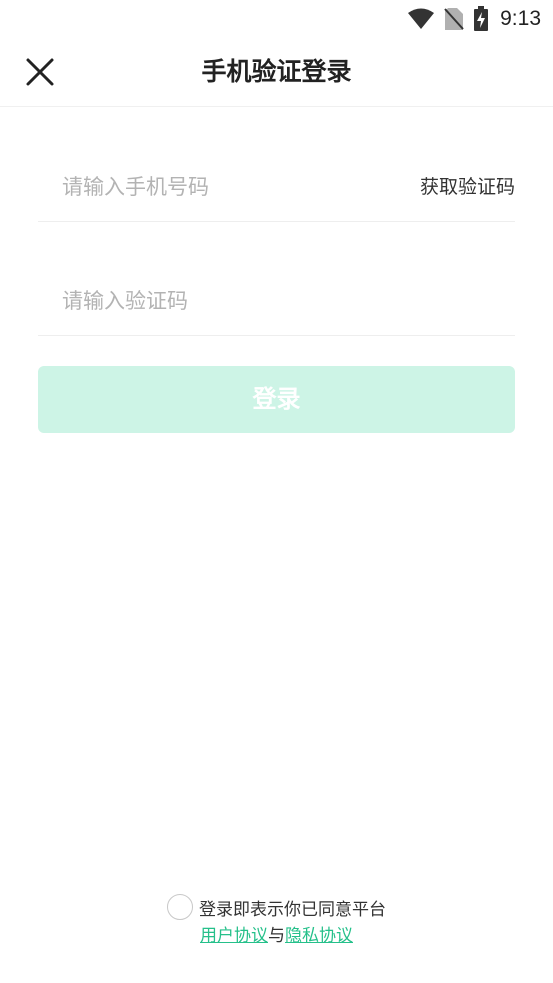 This screenshot has height=983, width=553. I want to click on verification-code-input, so click(227, 301).